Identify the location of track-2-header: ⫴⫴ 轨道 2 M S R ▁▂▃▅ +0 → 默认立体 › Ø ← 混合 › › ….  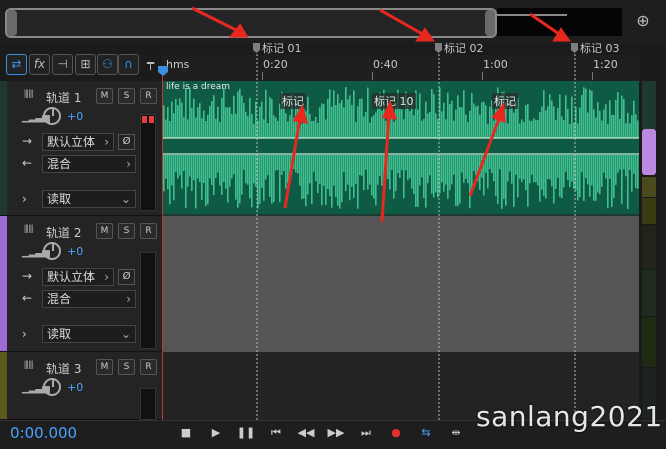
(81, 284).